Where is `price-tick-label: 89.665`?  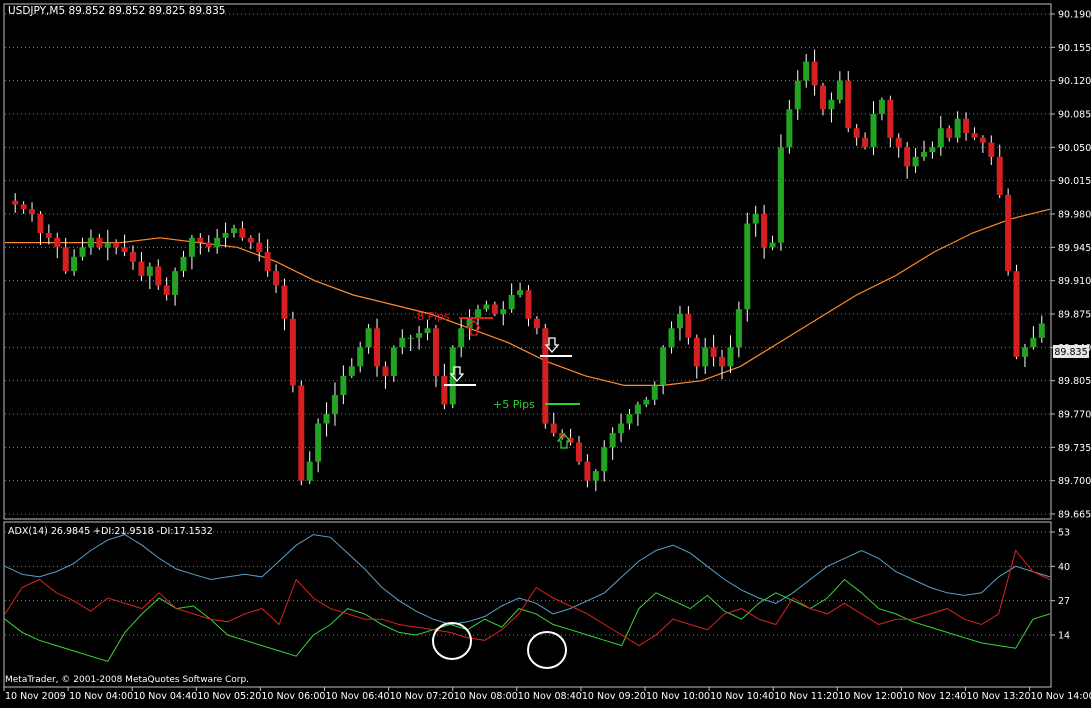
price-tick-label: 89.665 is located at coordinates (1074, 515).